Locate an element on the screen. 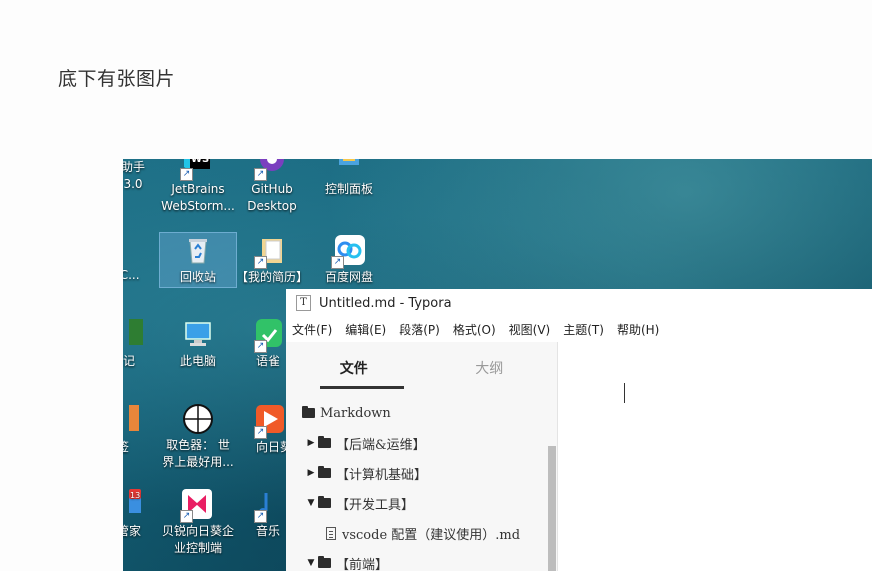  menu-paragraph: 段落(P) is located at coordinates (419, 329).